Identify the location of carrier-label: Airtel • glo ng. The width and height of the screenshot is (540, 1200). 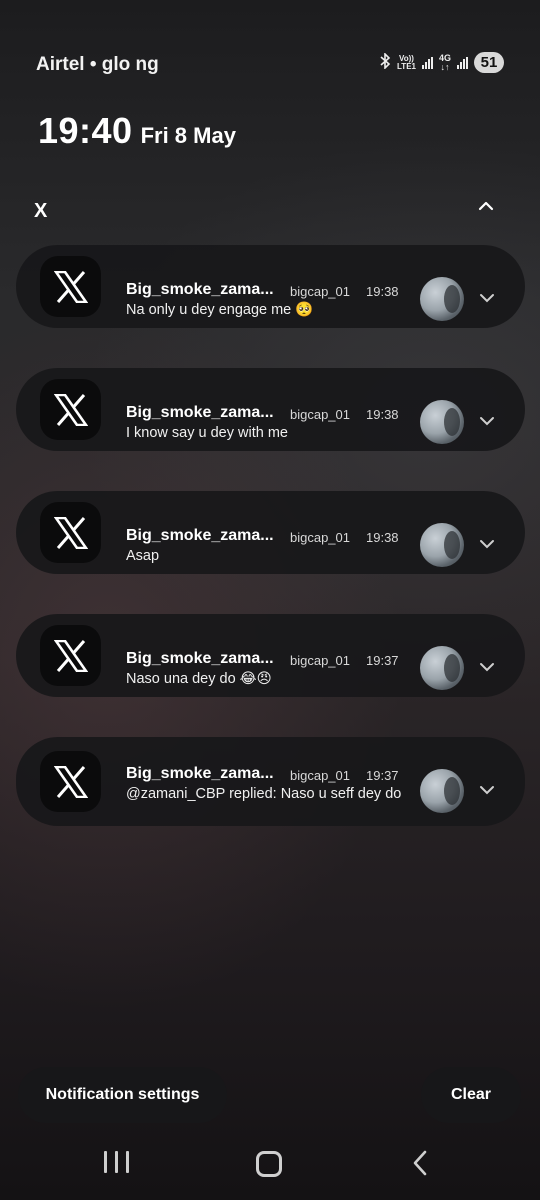
(97, 64).